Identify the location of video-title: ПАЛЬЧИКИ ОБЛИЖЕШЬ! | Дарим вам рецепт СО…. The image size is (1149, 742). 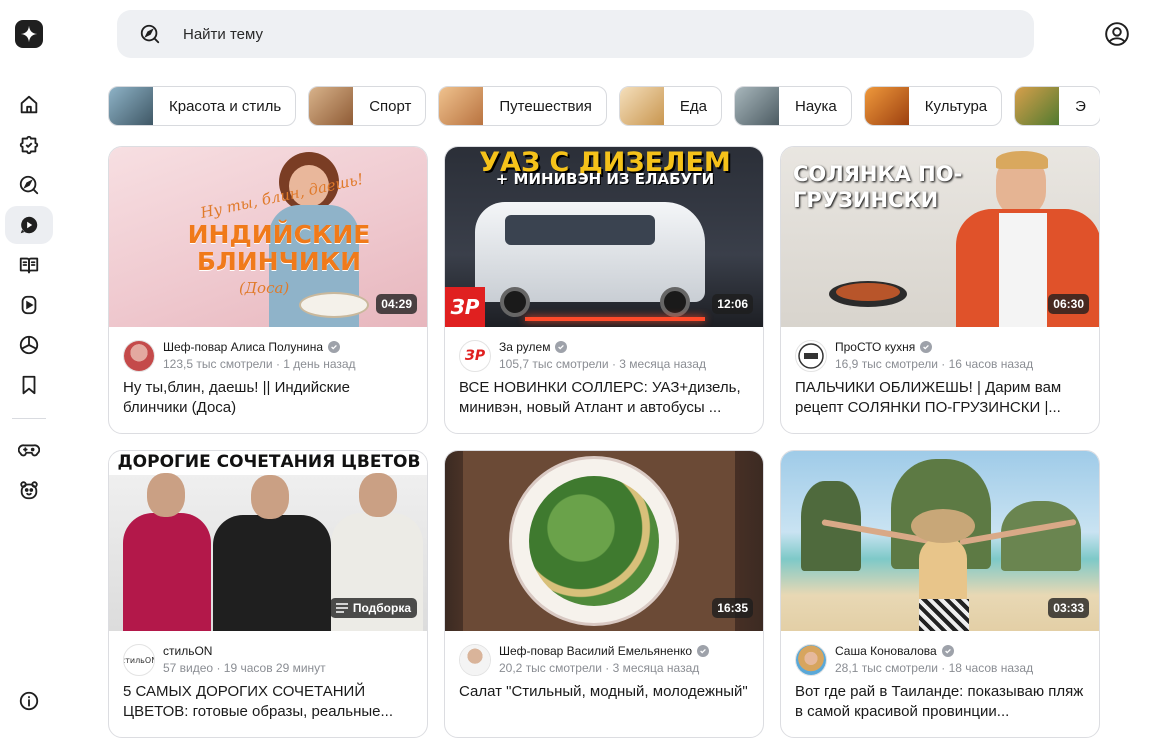
(940, 398).